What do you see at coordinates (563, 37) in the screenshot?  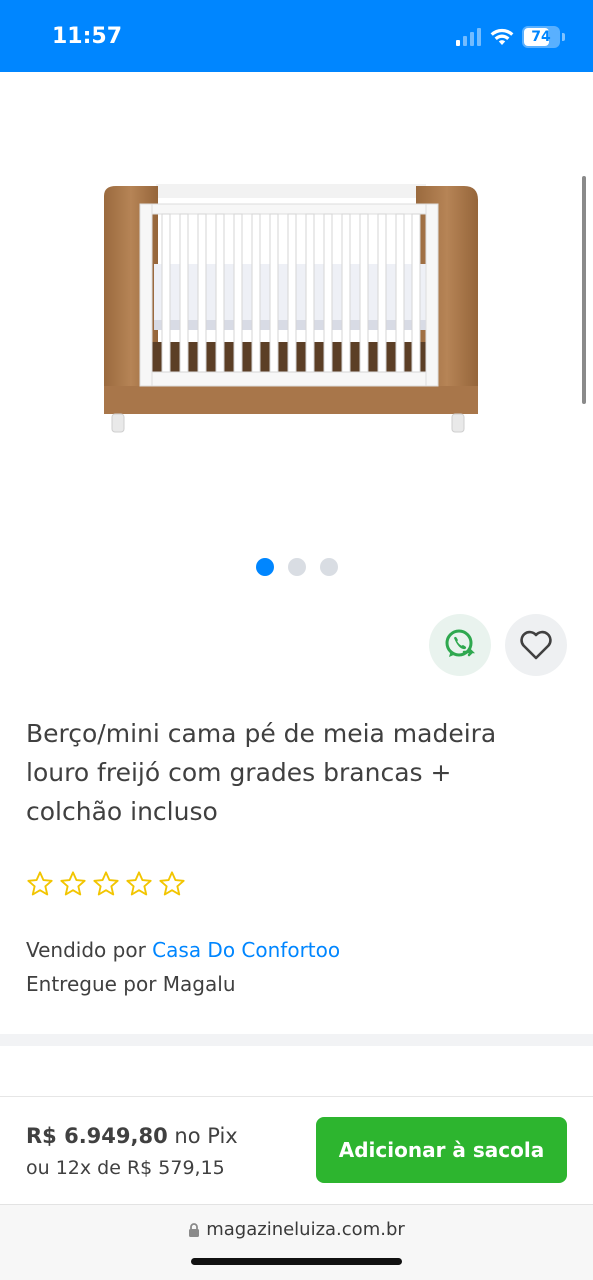 I see `battery-tip` at bounding box center [563, 37].